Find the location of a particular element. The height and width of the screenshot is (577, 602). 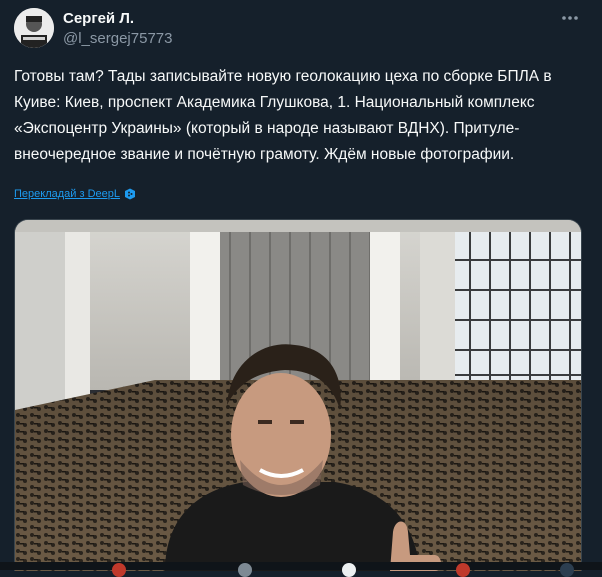

deepl-icon is located at coordinates (130, 194).